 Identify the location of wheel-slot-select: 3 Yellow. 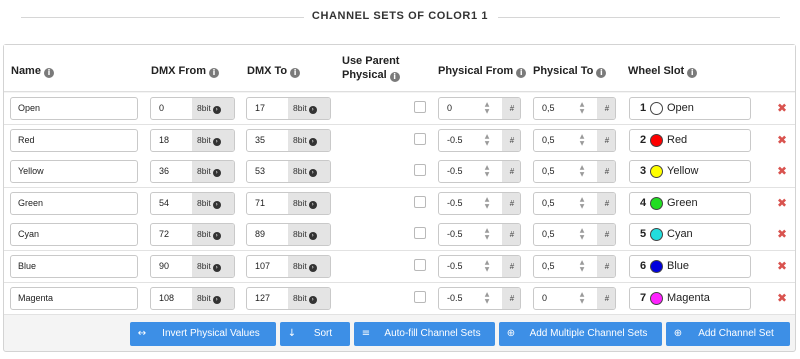
(690, 172).